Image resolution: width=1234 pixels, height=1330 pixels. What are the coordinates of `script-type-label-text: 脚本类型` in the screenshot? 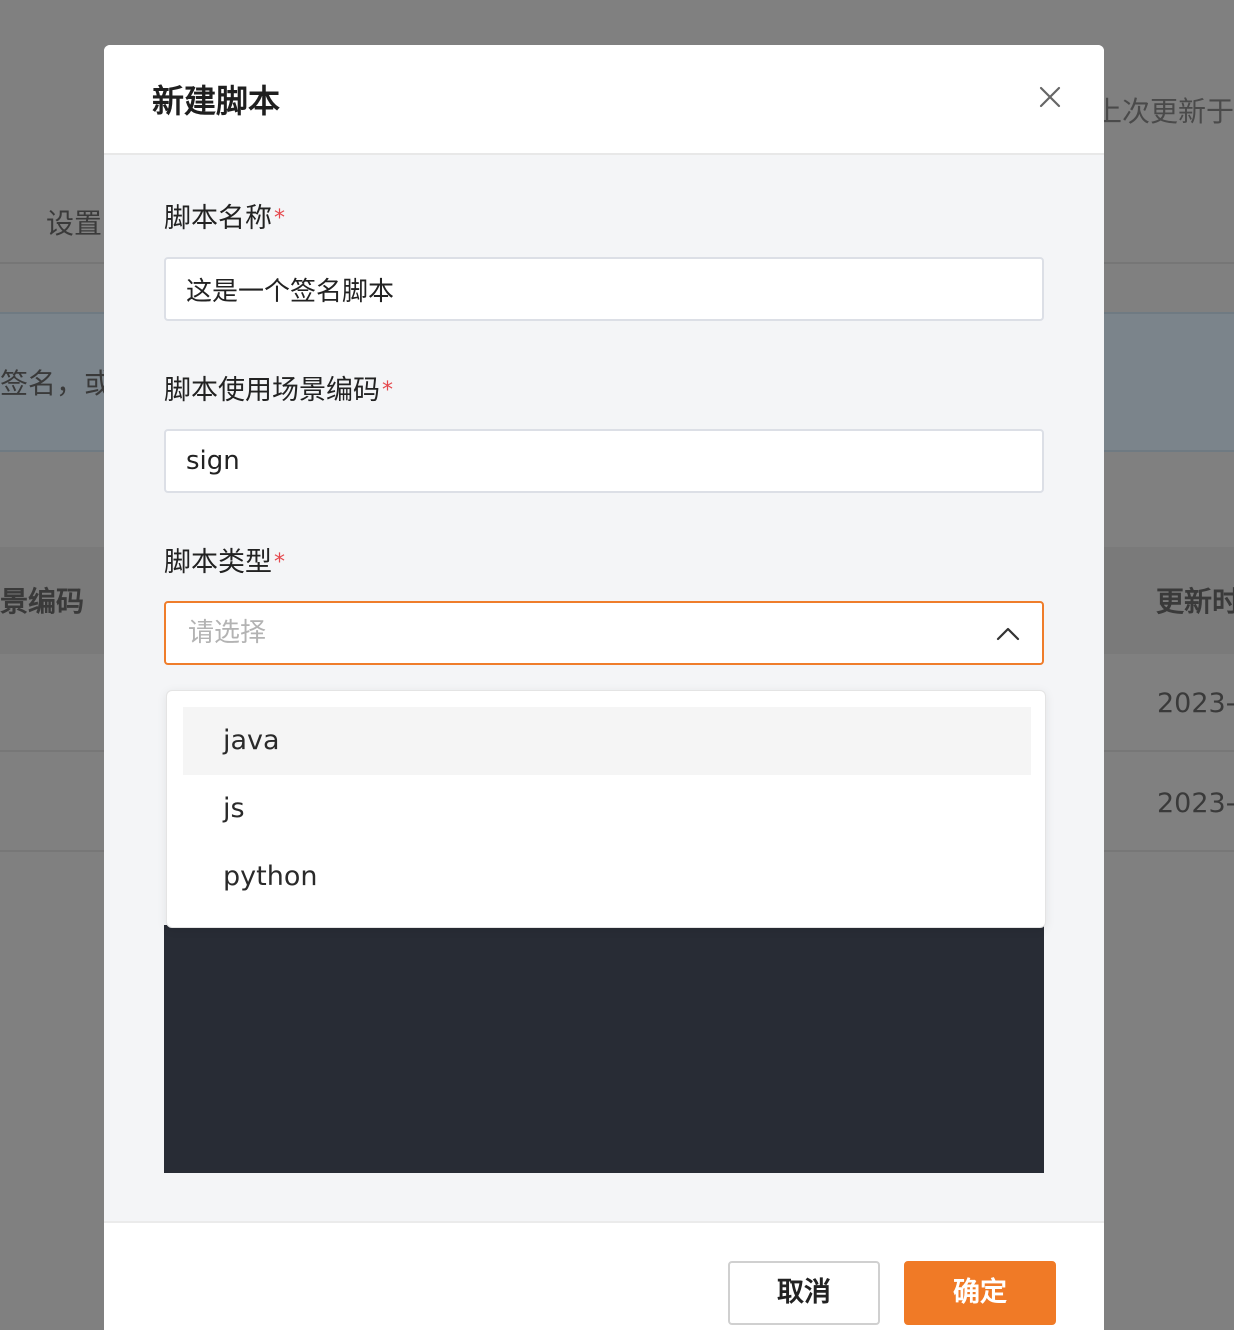 It's located at (218, 562).